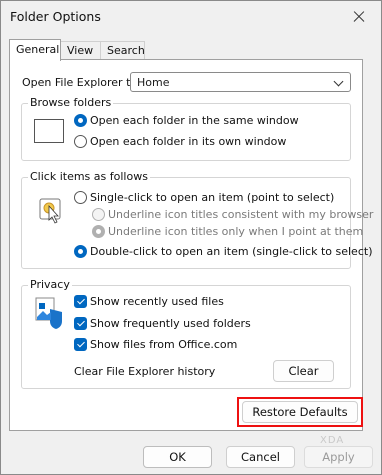 This screenshot has width=382, height=475. Describe the element at coordinates (89, 176) in the screenshot. I see `click-items-title: Click items as follows` at that location.